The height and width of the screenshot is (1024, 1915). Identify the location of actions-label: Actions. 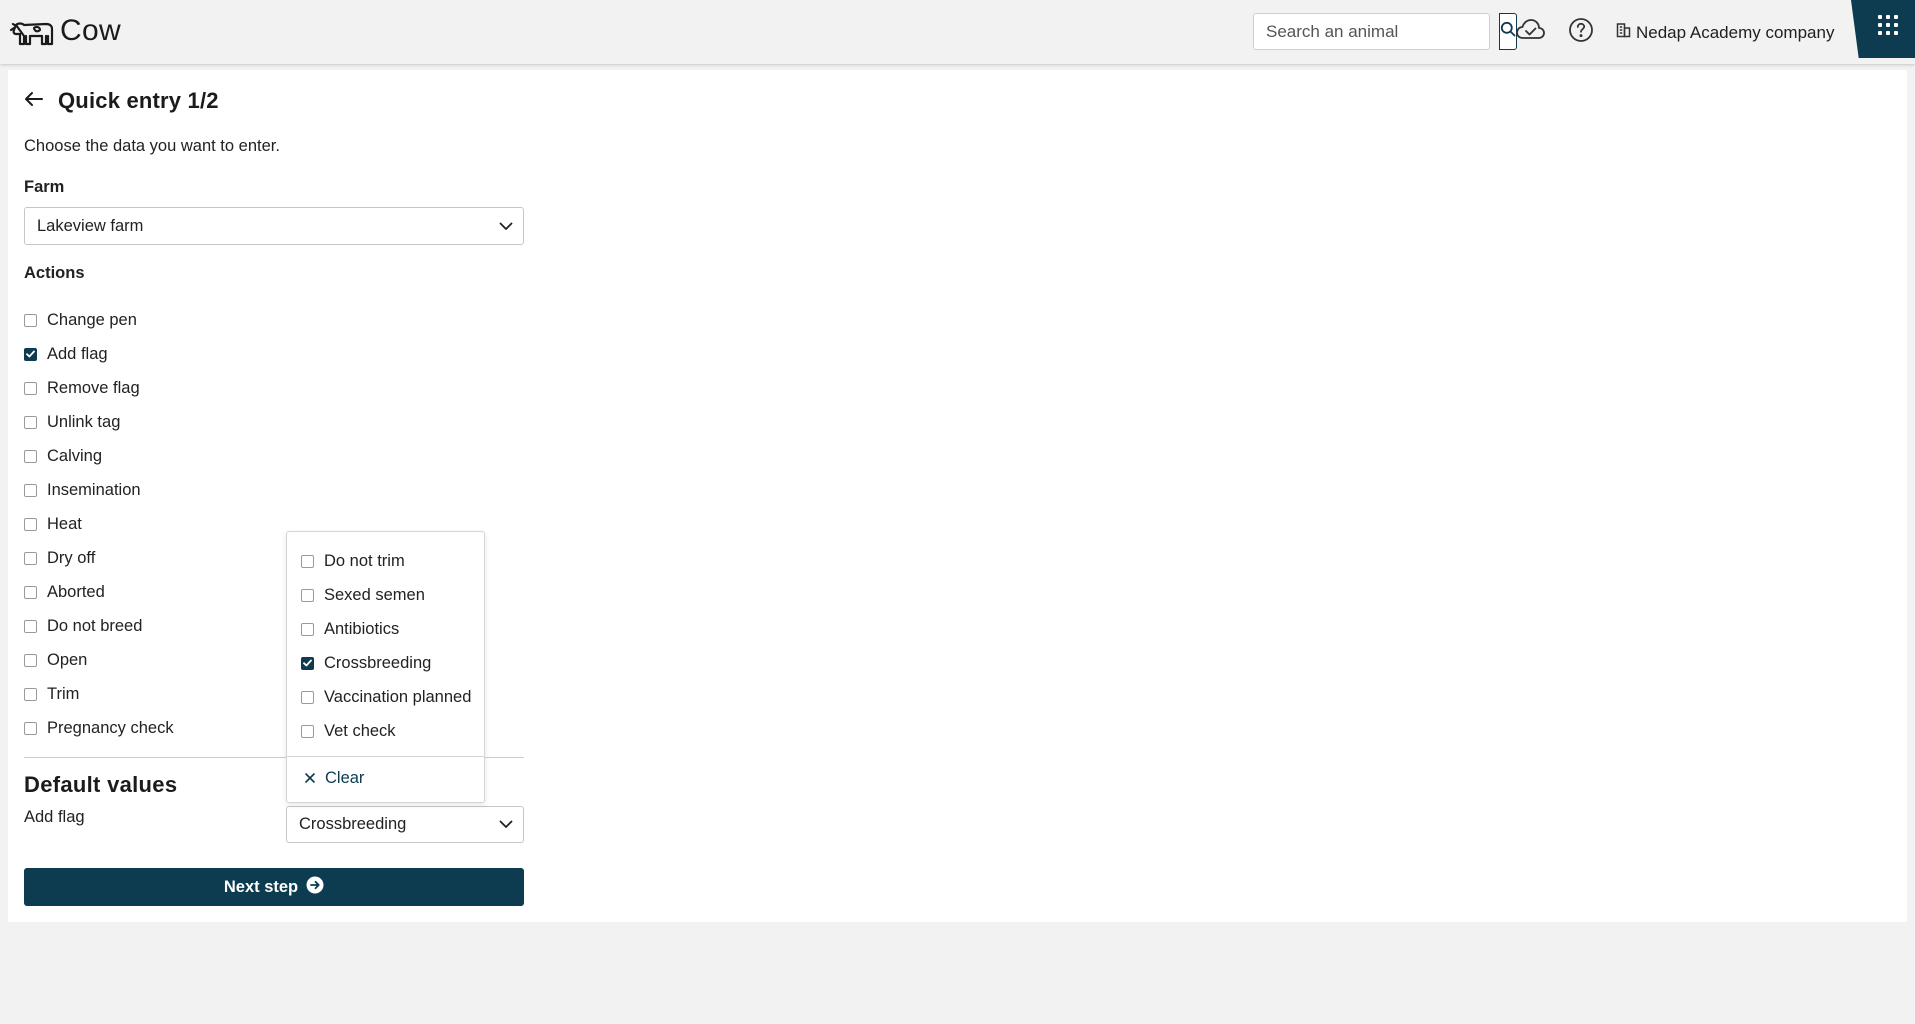
(54, 273).